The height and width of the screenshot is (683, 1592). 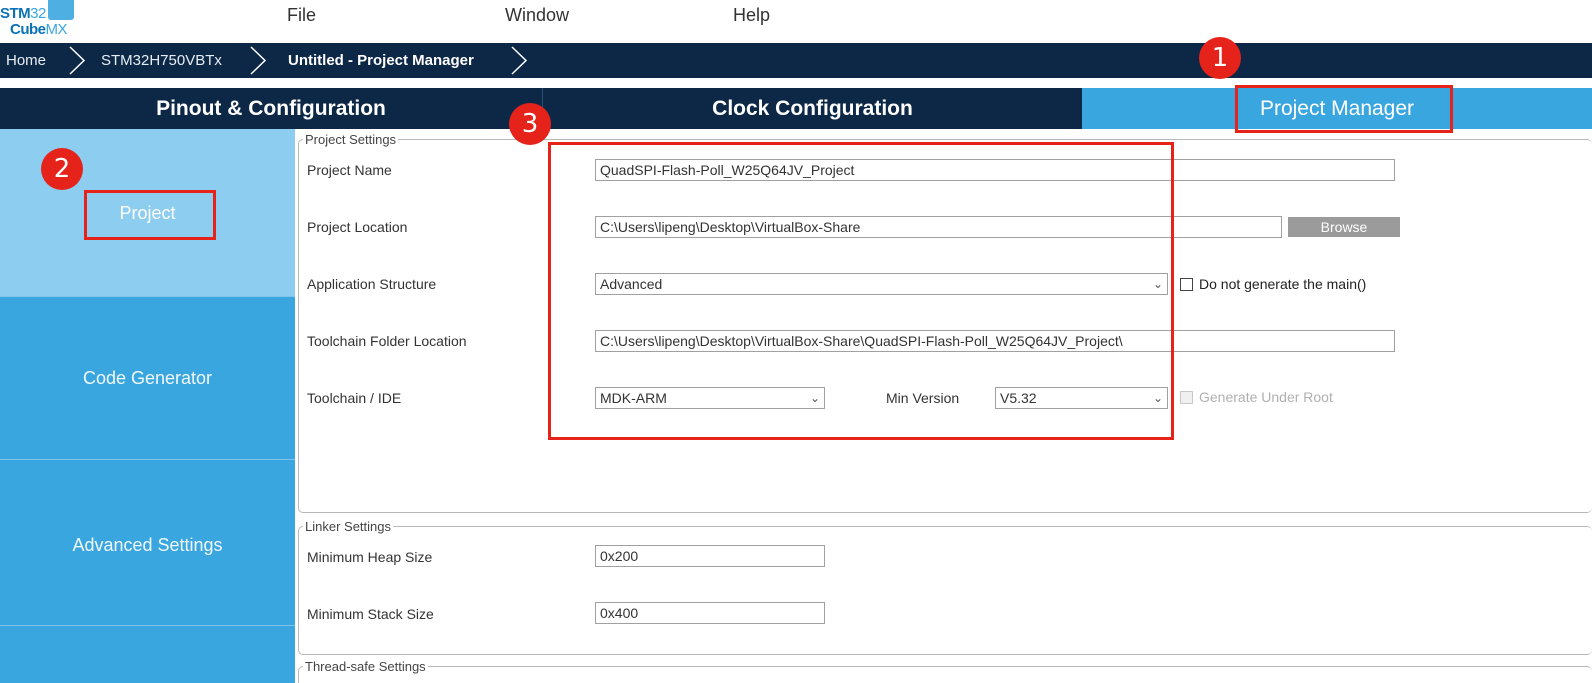 What do you see at coordinates (537, 15) in the screenshot?
I see `menu-window: Window` at bounding box center [537, 15].